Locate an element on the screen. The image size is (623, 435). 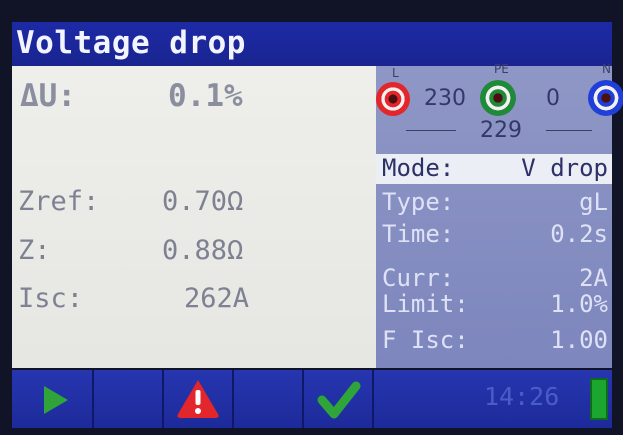
zref-label: Zref: is located at coordinates (59, 201).